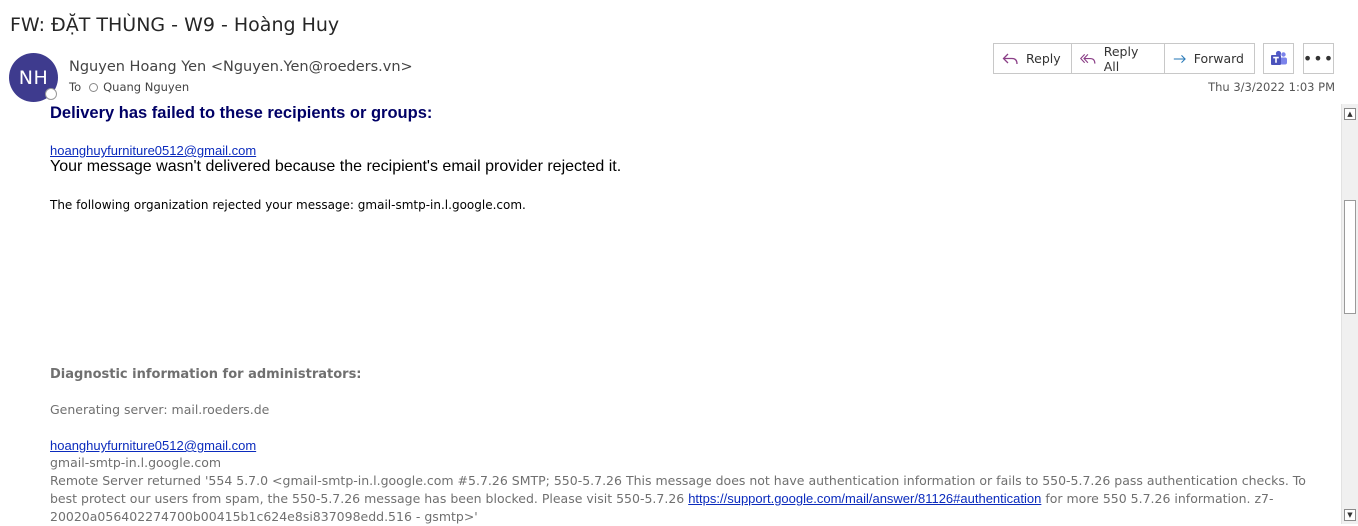 The height and width of the screenshot is (526, 1358). What do you see at coordinates (1350, 114) in the screenshot?
I see `scroll-up-arrow-icon: ▲` at bounding box center [1350, 114].